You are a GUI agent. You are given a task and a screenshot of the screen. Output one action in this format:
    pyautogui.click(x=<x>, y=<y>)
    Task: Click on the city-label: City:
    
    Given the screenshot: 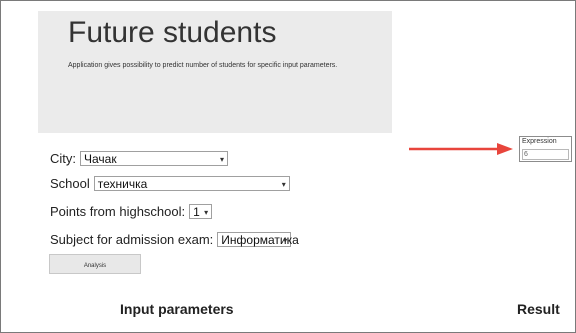 What is the action you would take?
    pyautogui.click(x=63, y=158)
    